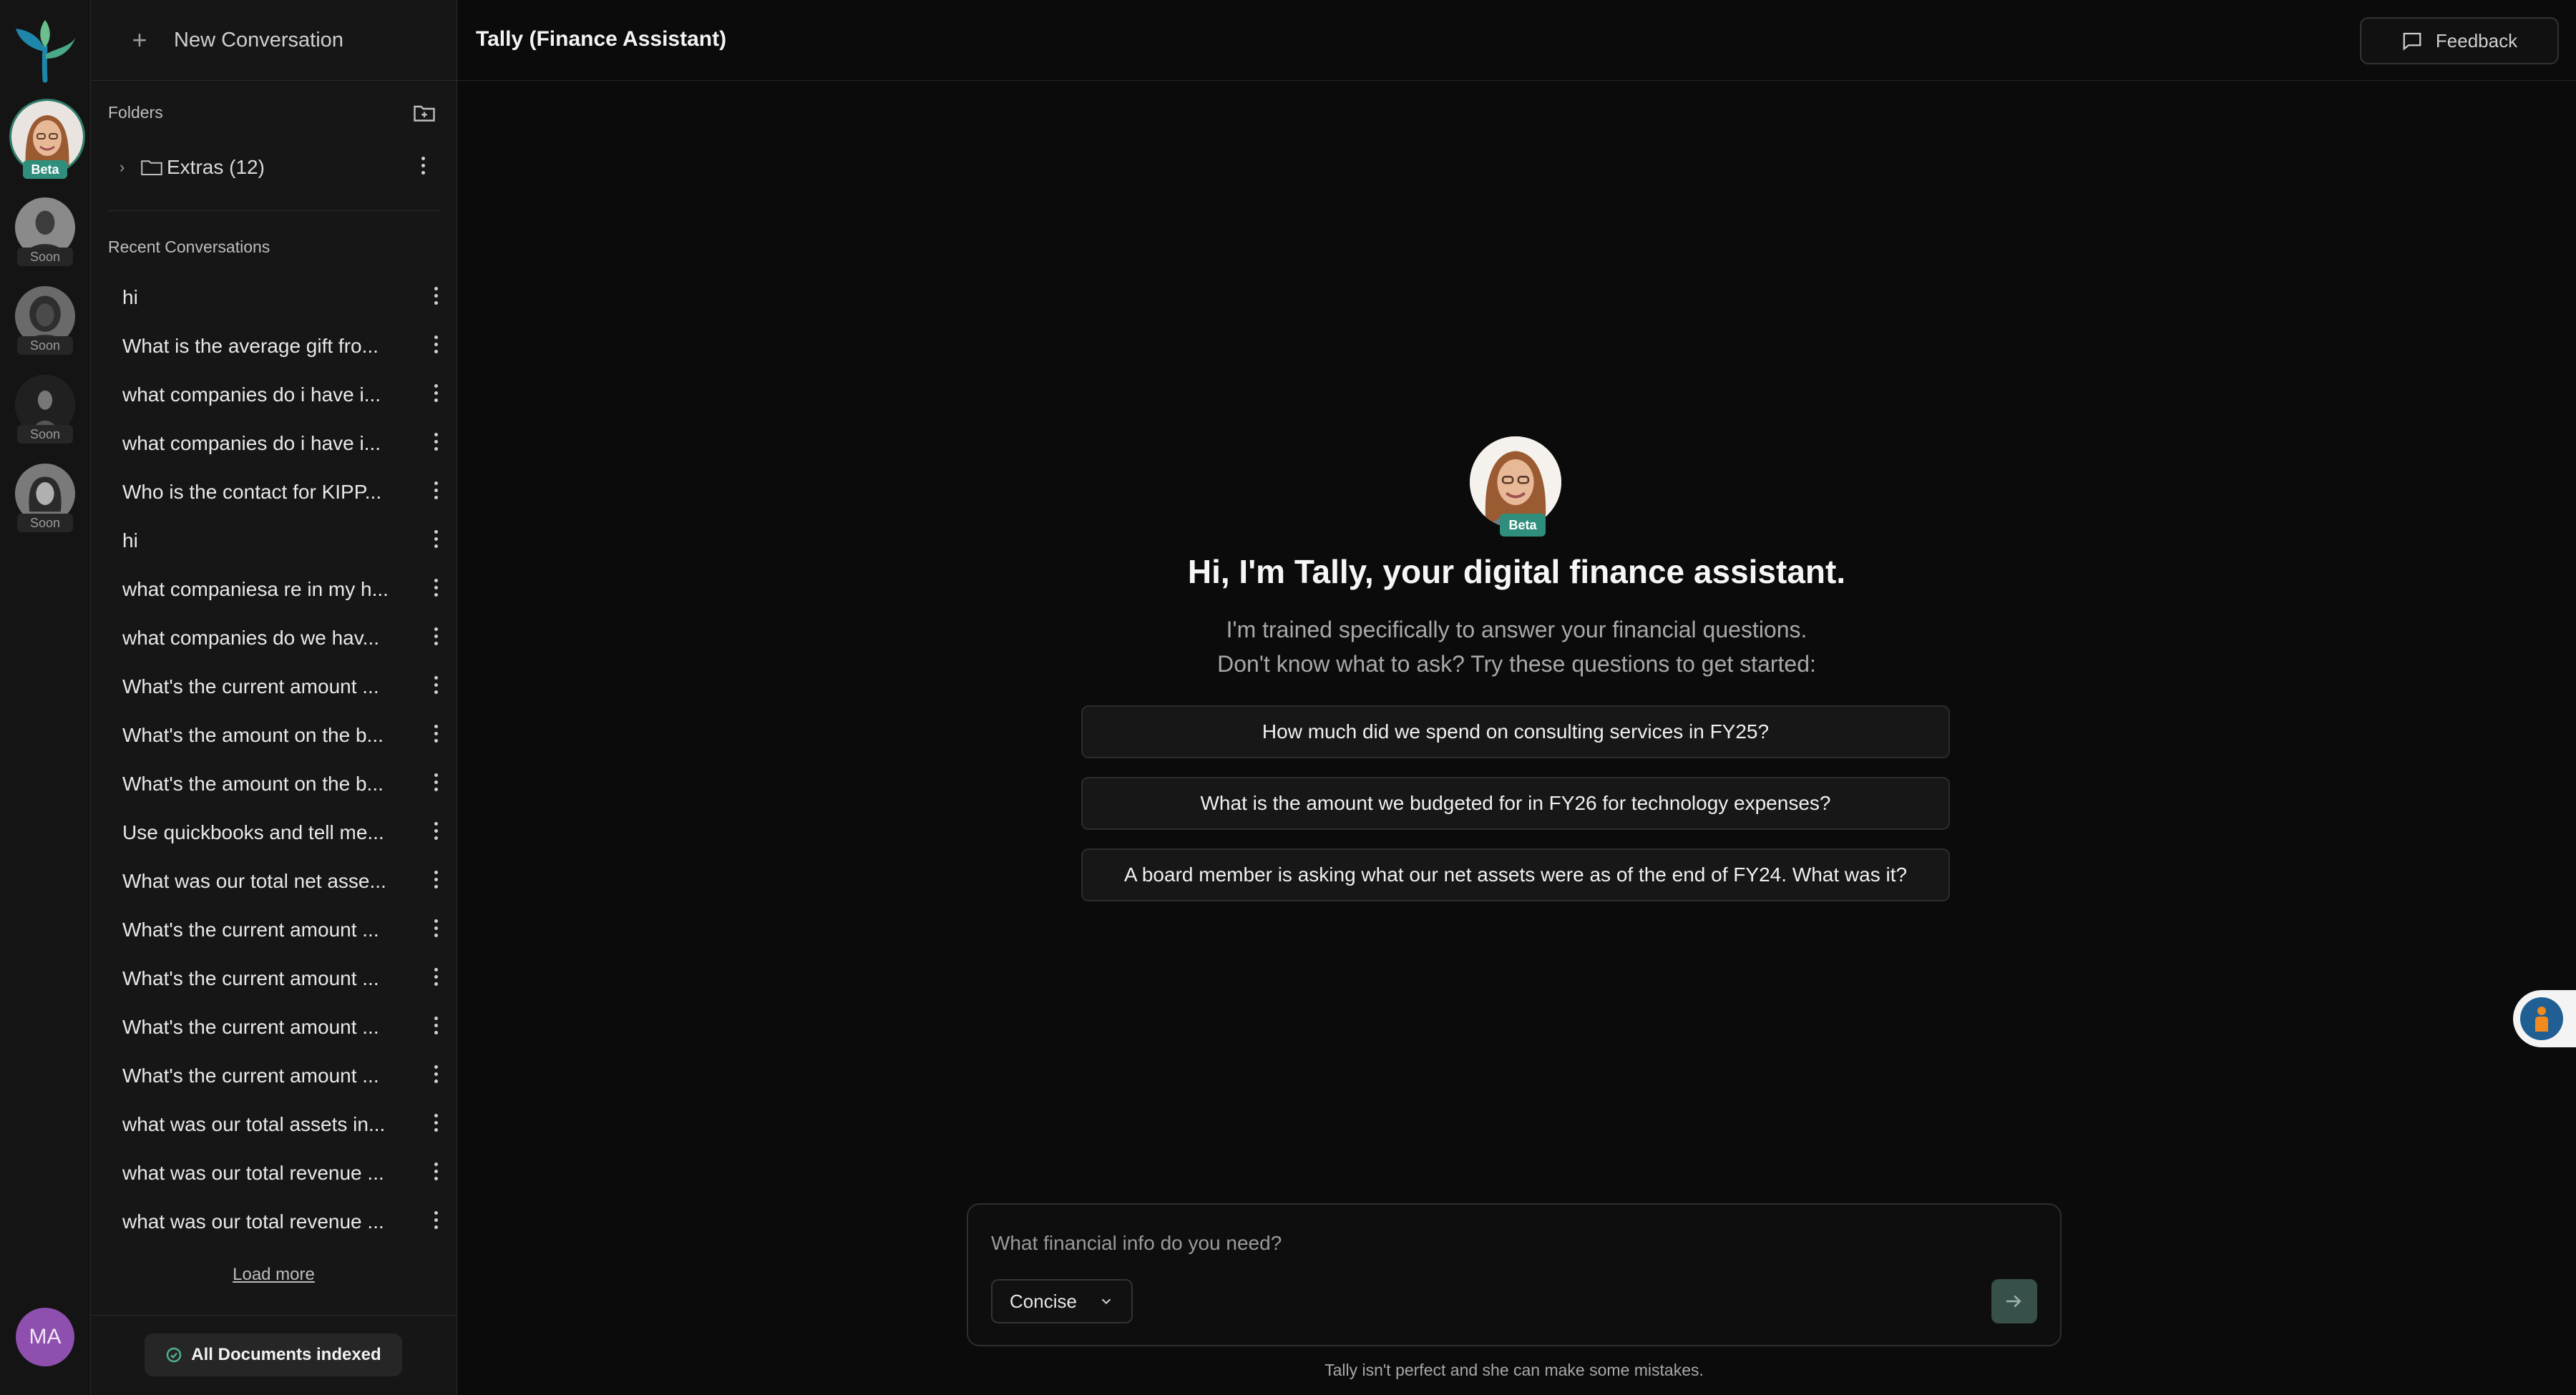  Describe the element at coordinates (286, 1354) in the screenshot. I see `indexing-status-label: All Documents indexed` at that location.